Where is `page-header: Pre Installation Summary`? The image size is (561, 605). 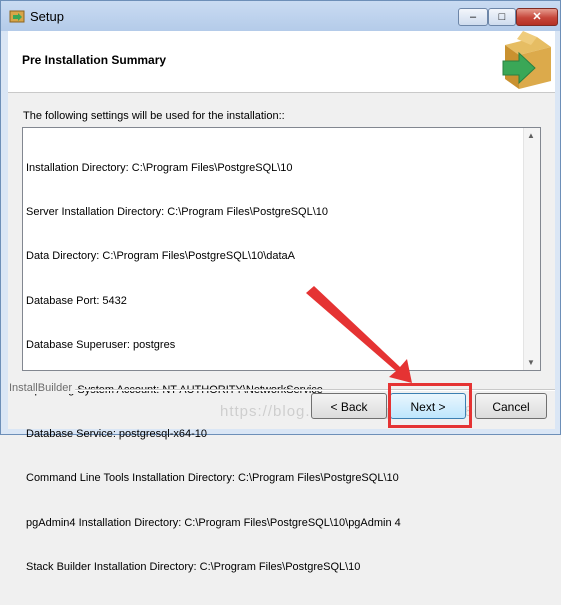
page-header: Pre Installation Summary is located at coordinates (281, 62).